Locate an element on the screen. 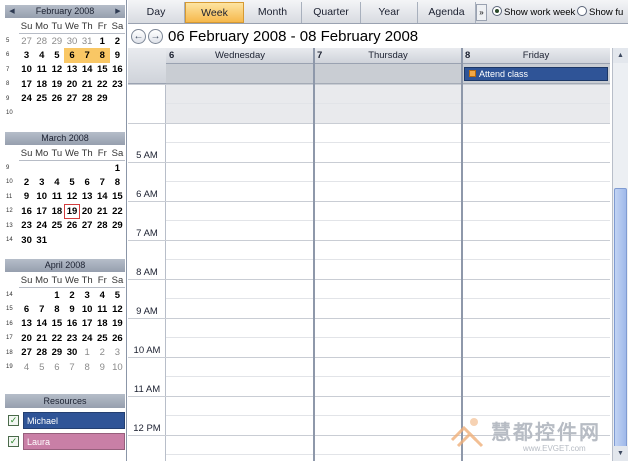  triangle-left-icon: ◀ is located at coordinates (12, 11).